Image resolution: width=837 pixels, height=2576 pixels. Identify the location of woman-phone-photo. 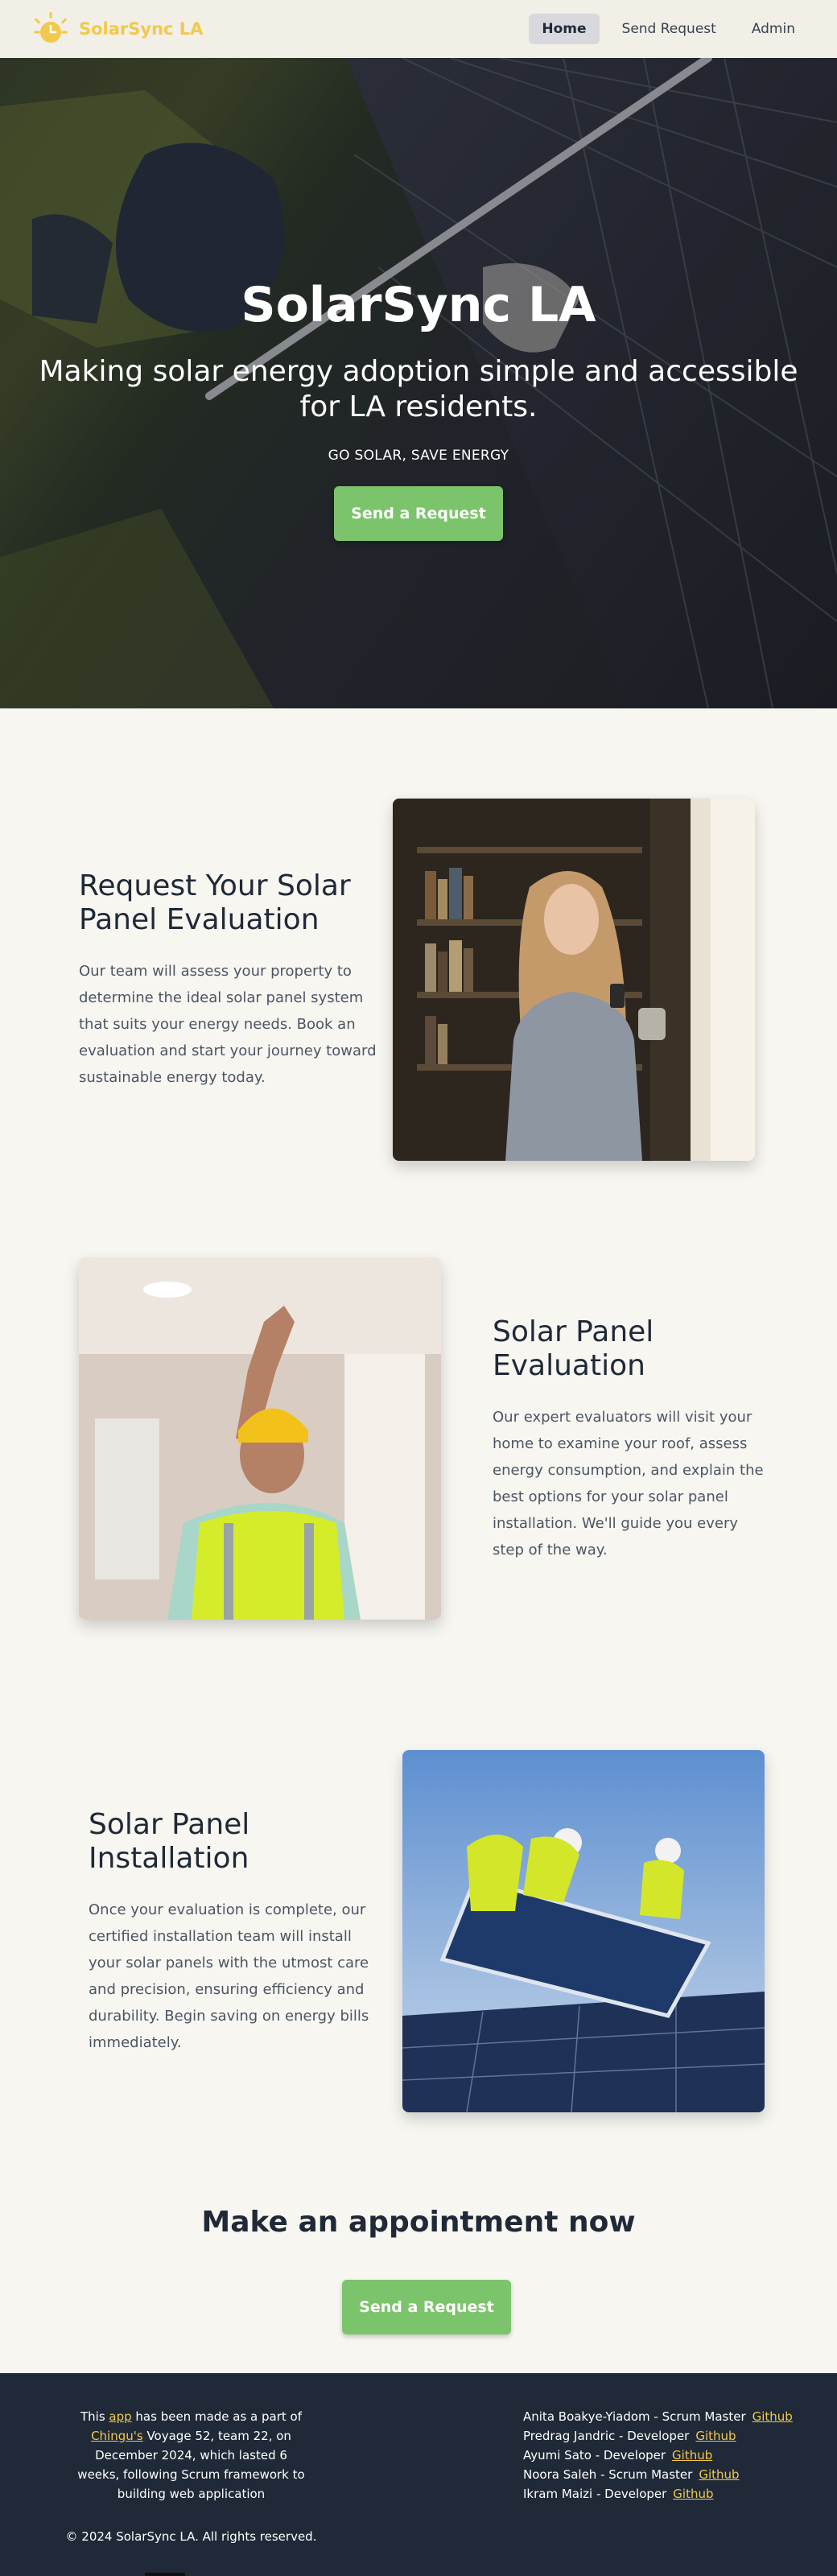
(574, 980).